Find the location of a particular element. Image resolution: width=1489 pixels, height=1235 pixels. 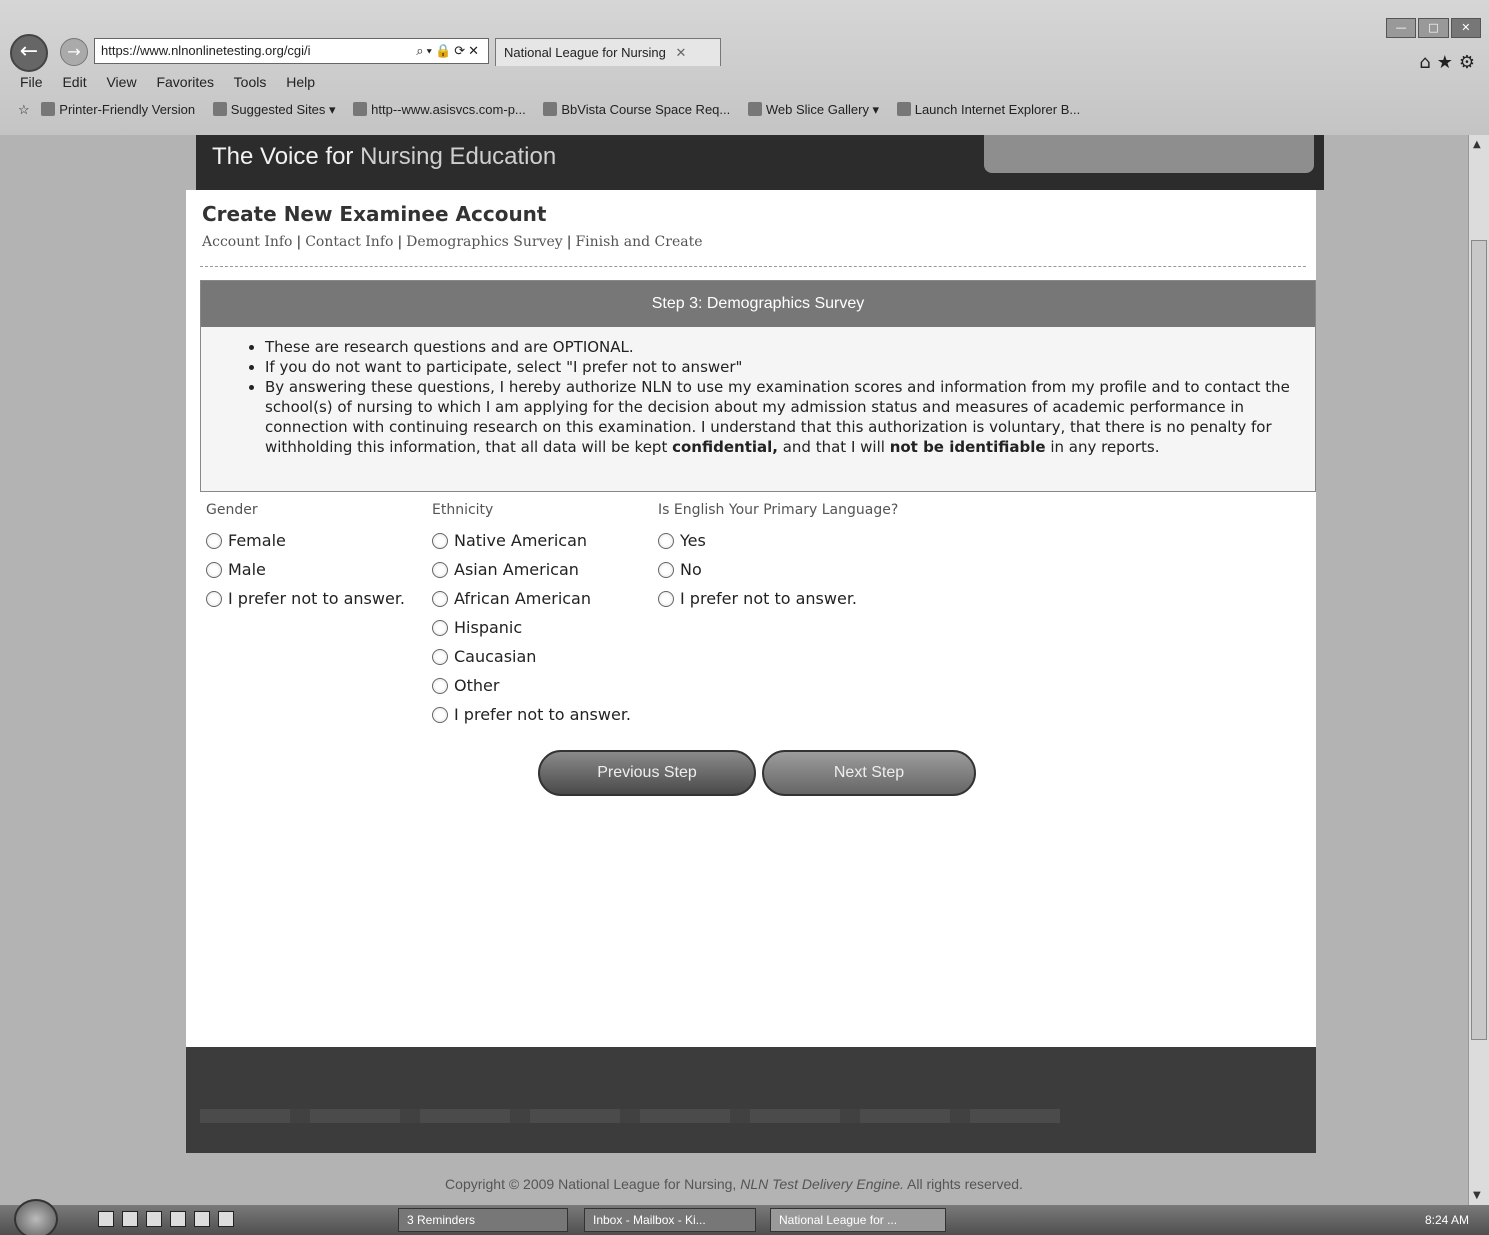

ie-icon is located at coordinates (903, 109).